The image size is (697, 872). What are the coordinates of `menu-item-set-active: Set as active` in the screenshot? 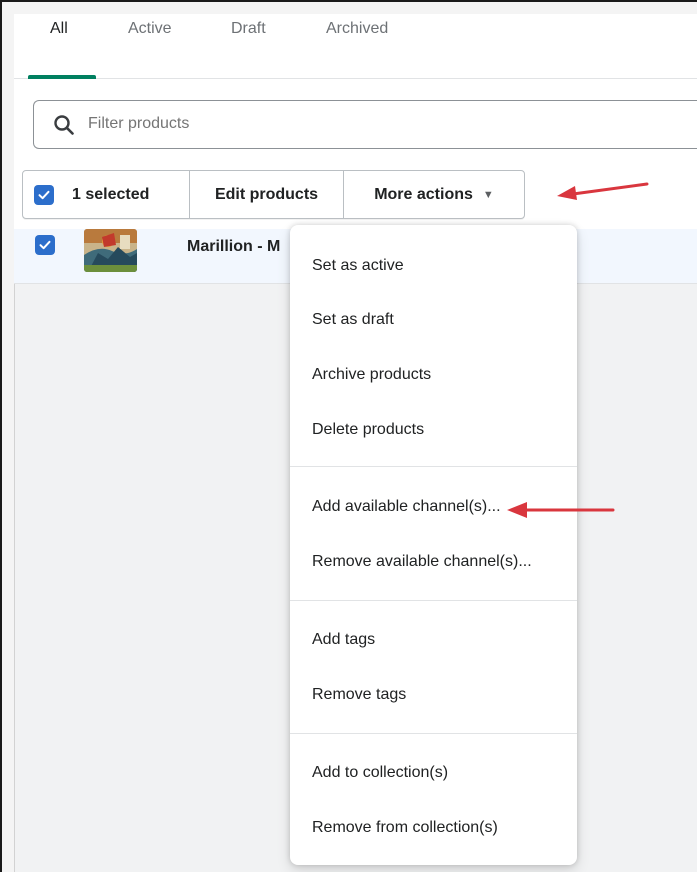 It's located at (358, 266).